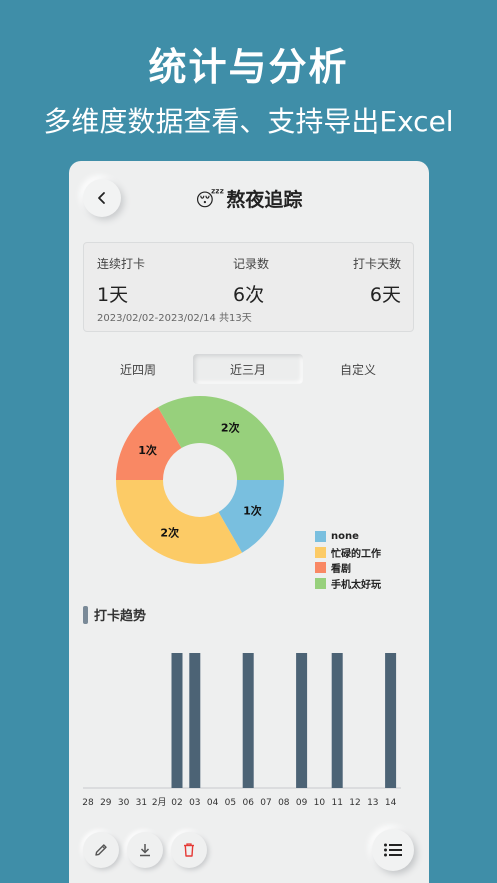 The image size is (497, 883). I want to click on stat-records-label: 记录数, so click(251, 264).